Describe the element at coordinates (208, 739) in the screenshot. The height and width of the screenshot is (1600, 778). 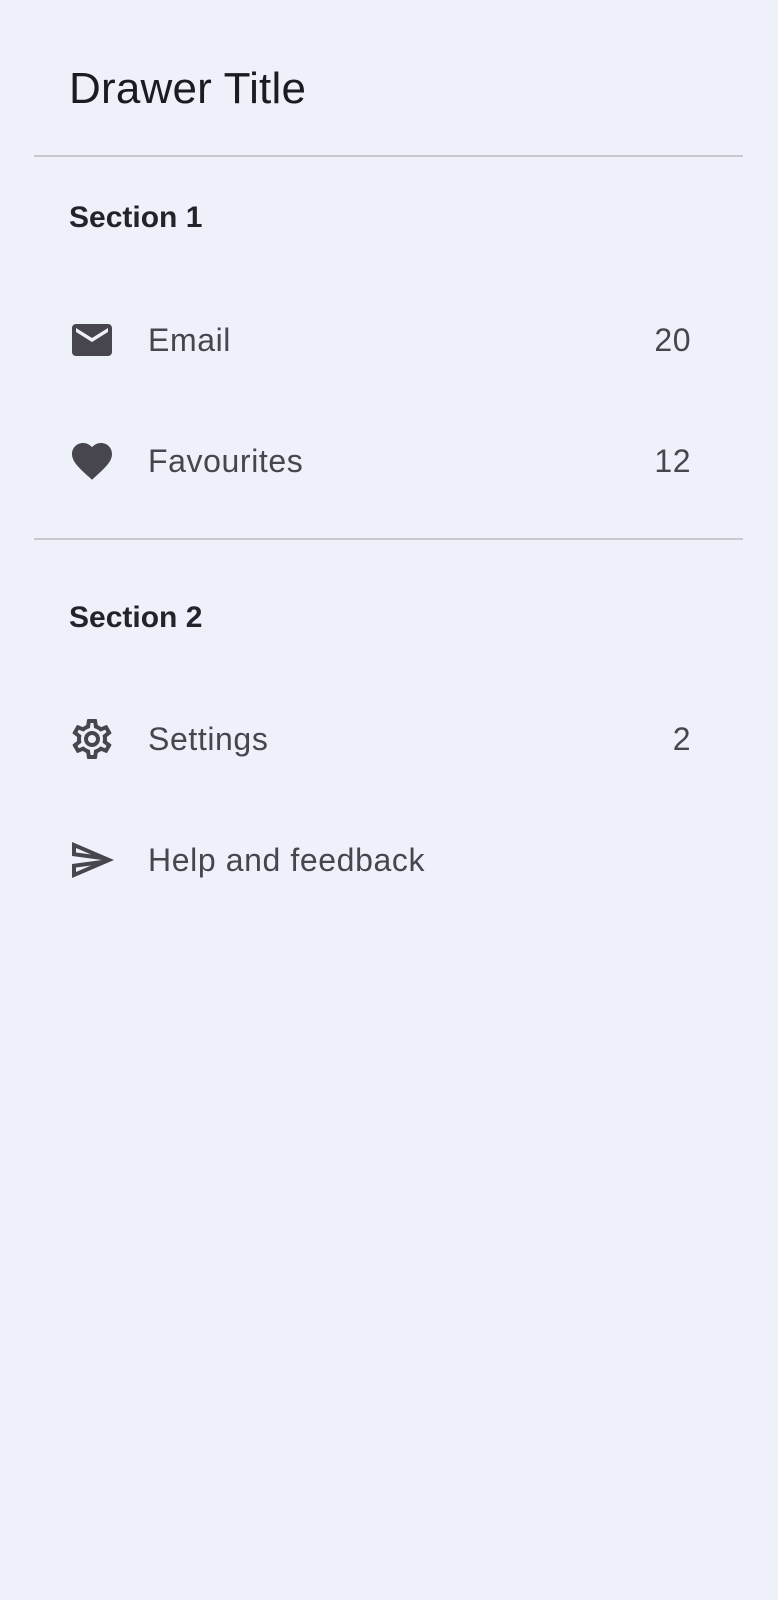
I see `drawer-item-label: Settings` at that location.